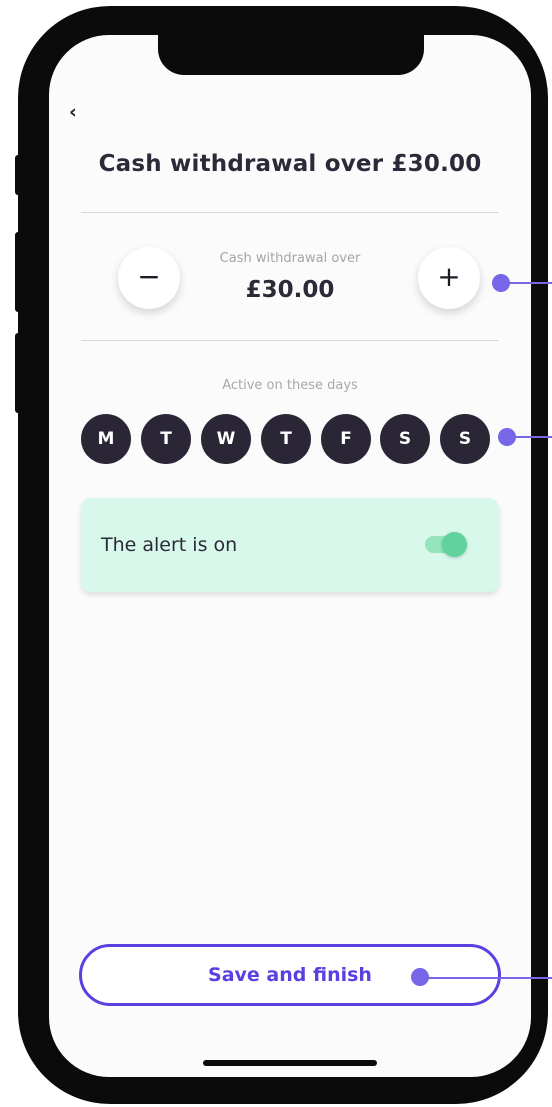  What do you see at coordinates (290, 385) in the screenshot?
I see `active-days-label: Active on these days` at bounding box center [290, 385].